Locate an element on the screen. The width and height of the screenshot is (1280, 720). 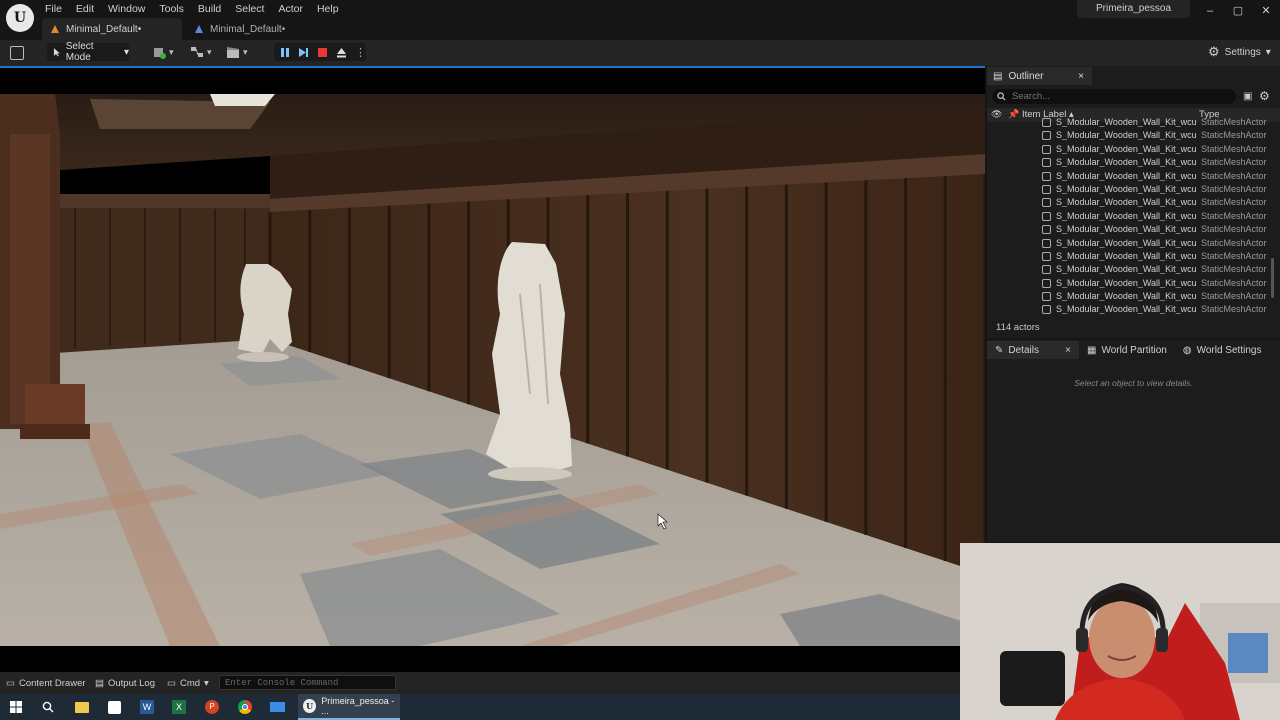
outliner-search is located at coordinates (1114, 96).